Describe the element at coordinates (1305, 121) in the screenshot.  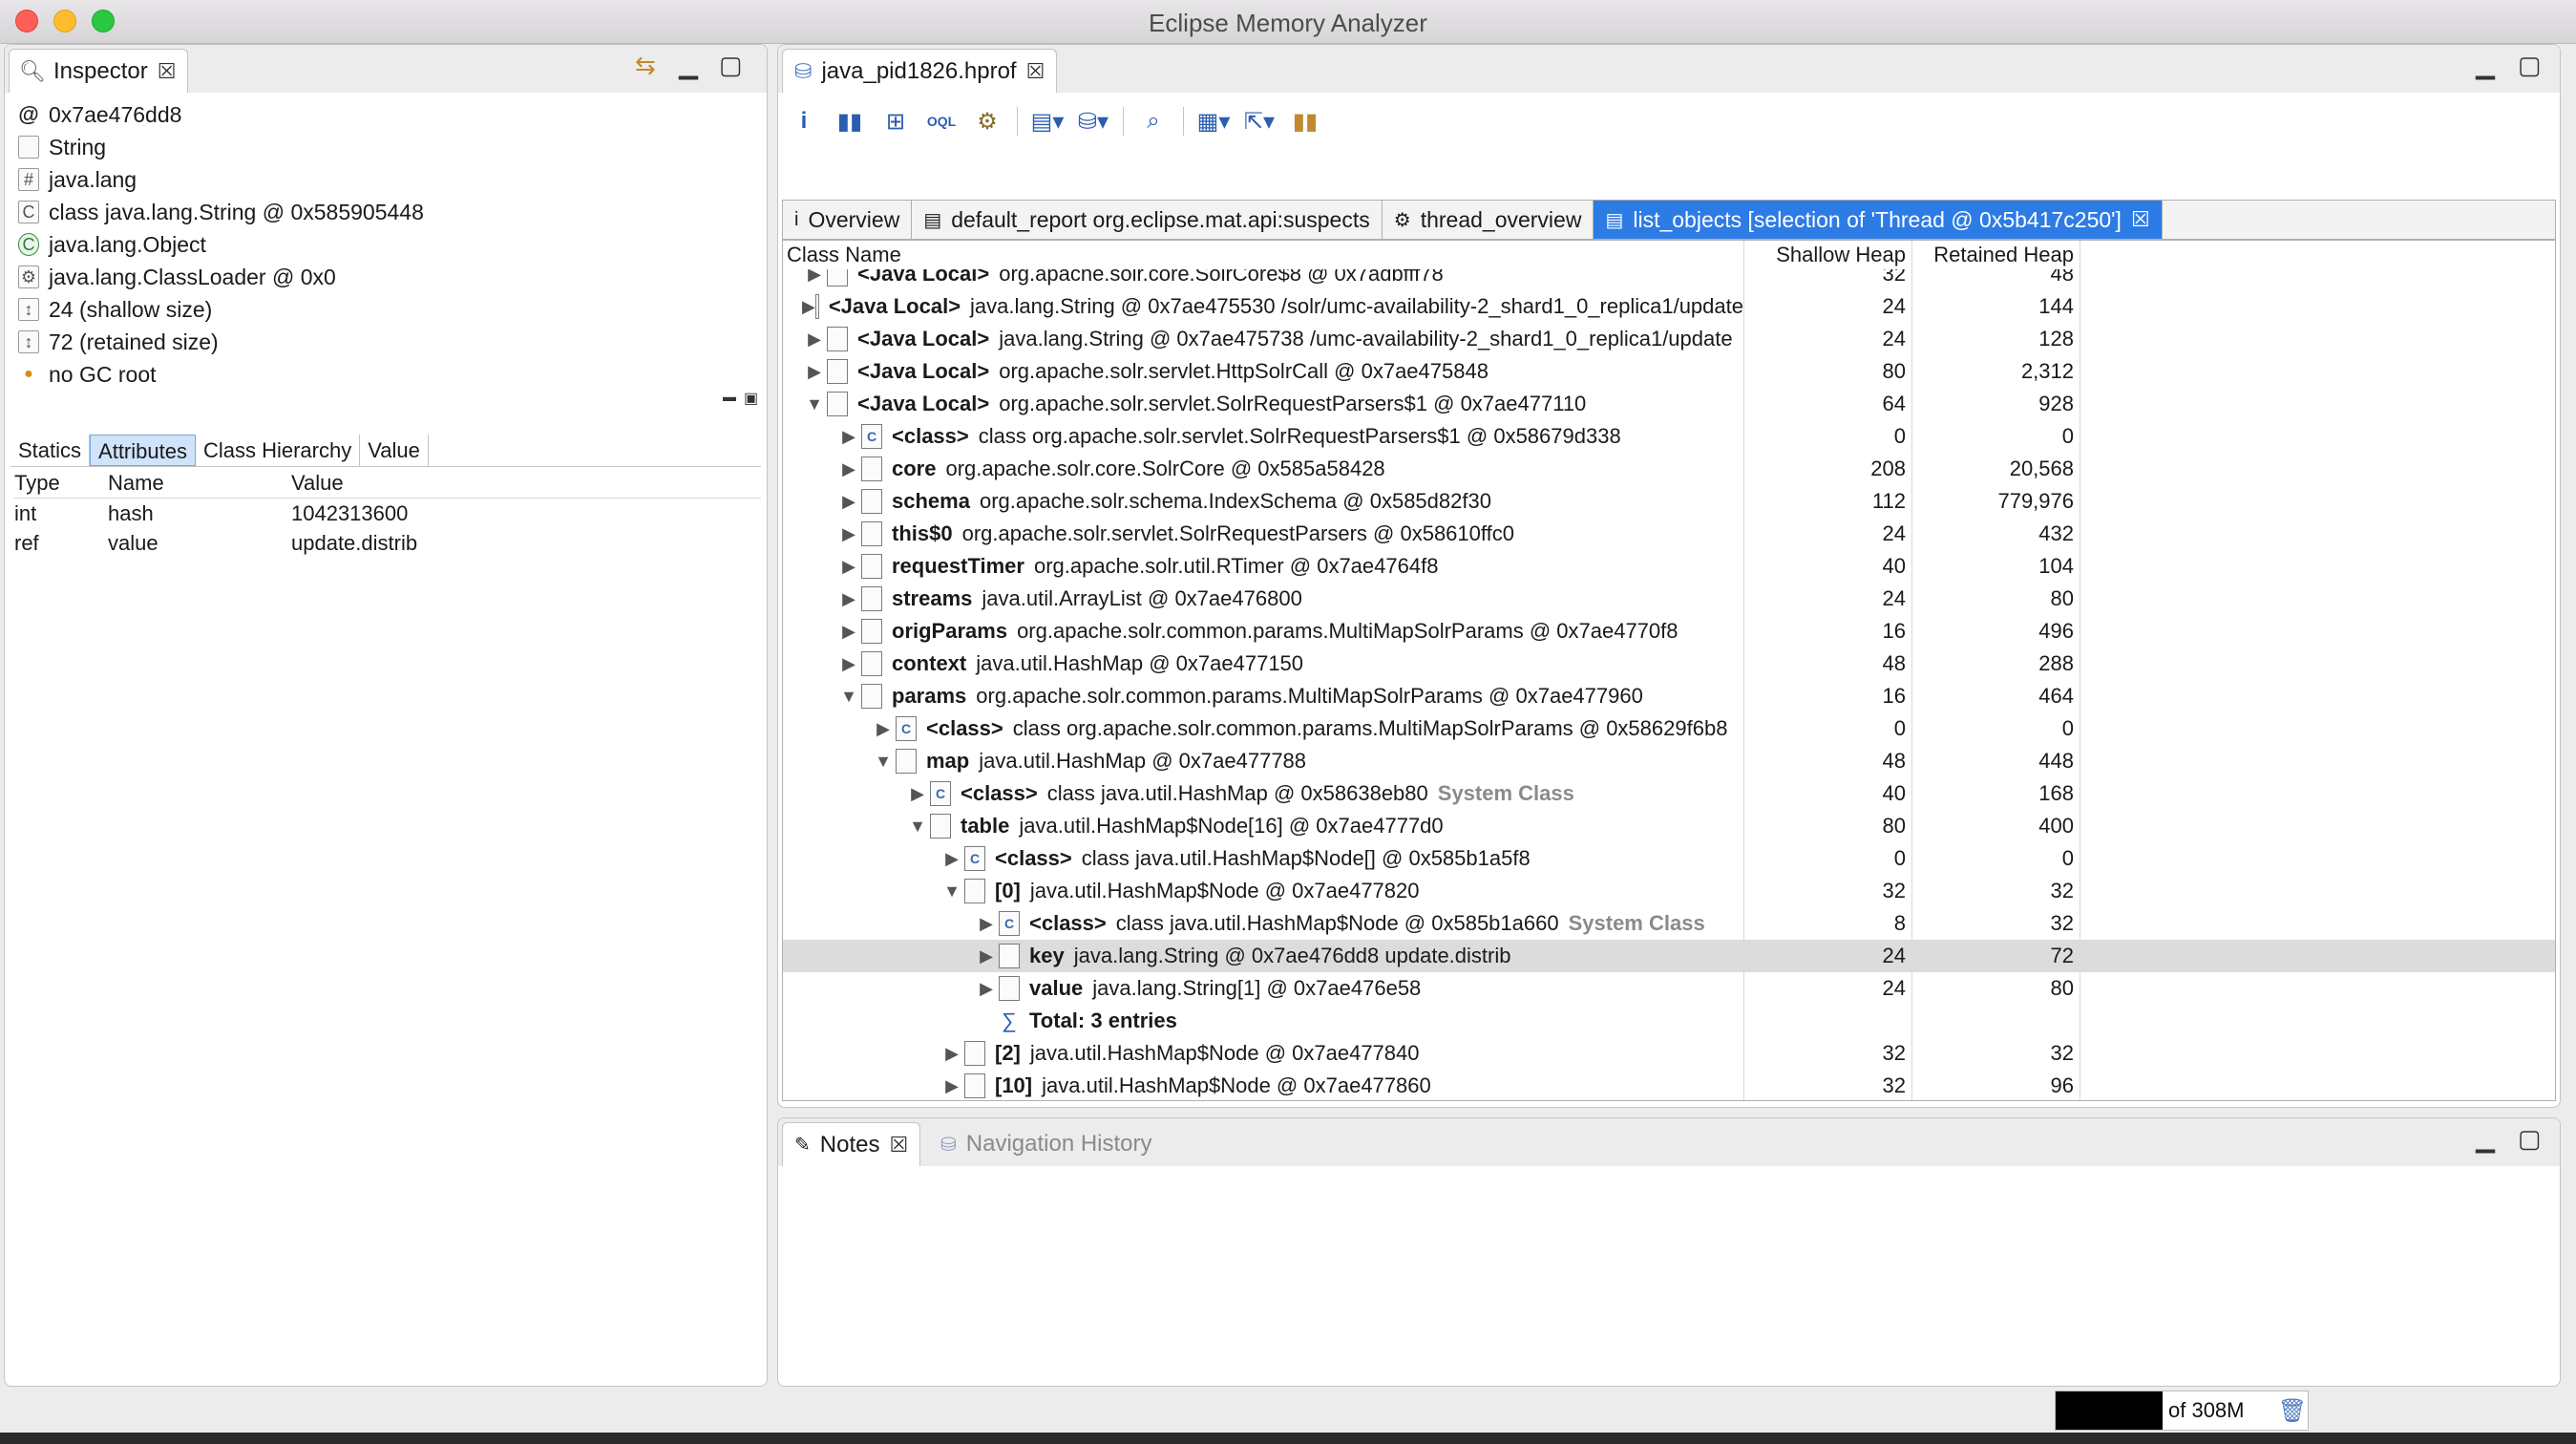
I see `calculate-retained-icon: ▮▮` at that location.